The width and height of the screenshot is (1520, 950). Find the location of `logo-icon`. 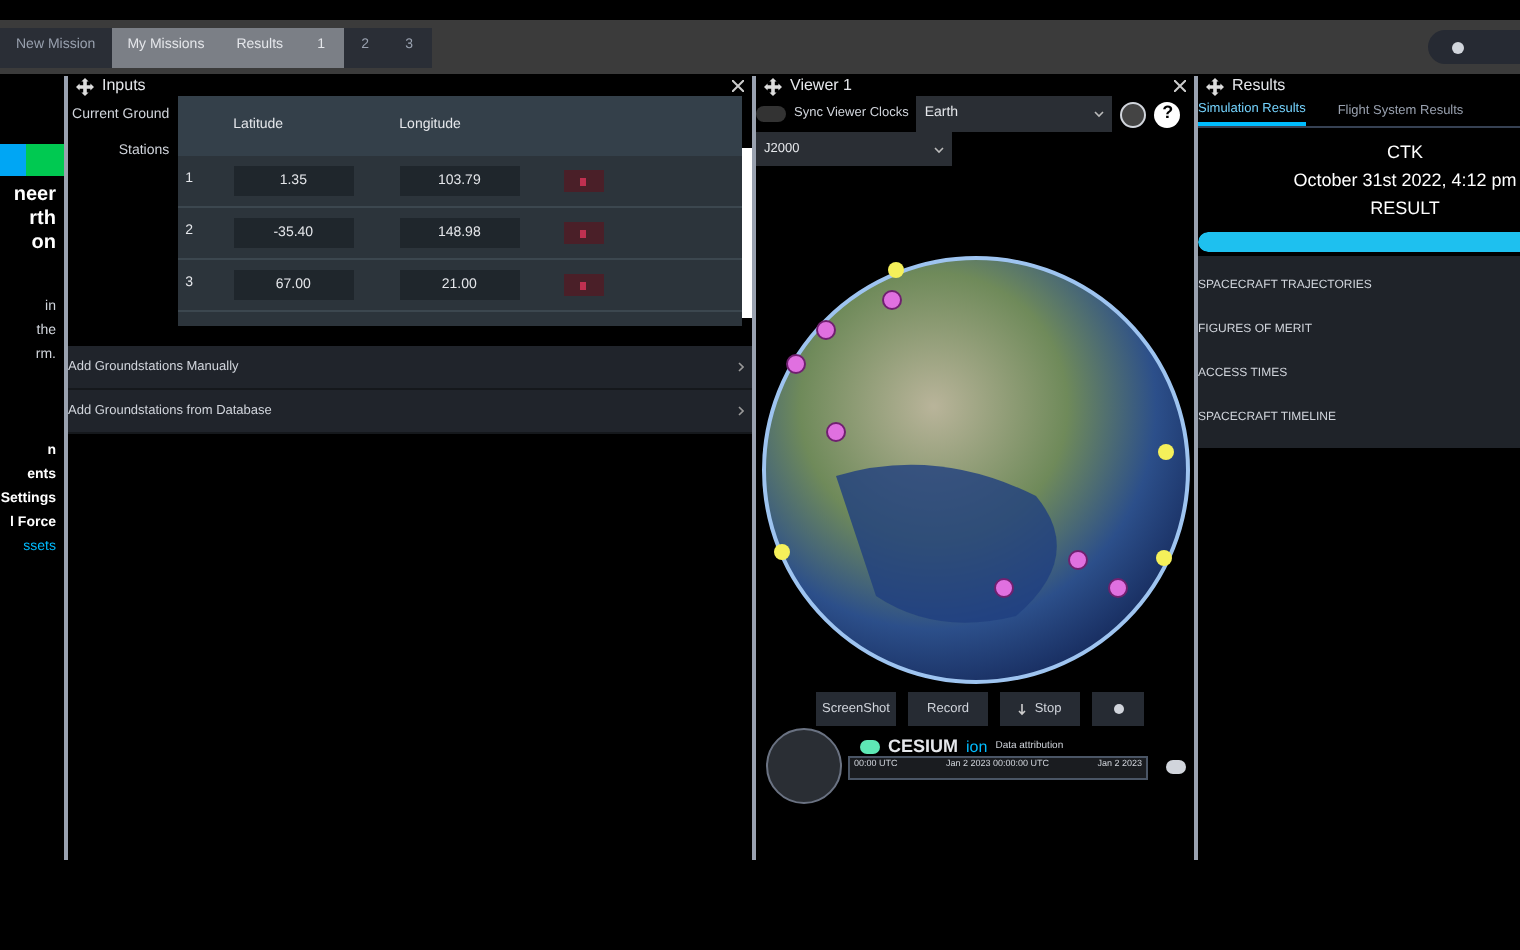

logo-icon is located at coordinates (870, 747).